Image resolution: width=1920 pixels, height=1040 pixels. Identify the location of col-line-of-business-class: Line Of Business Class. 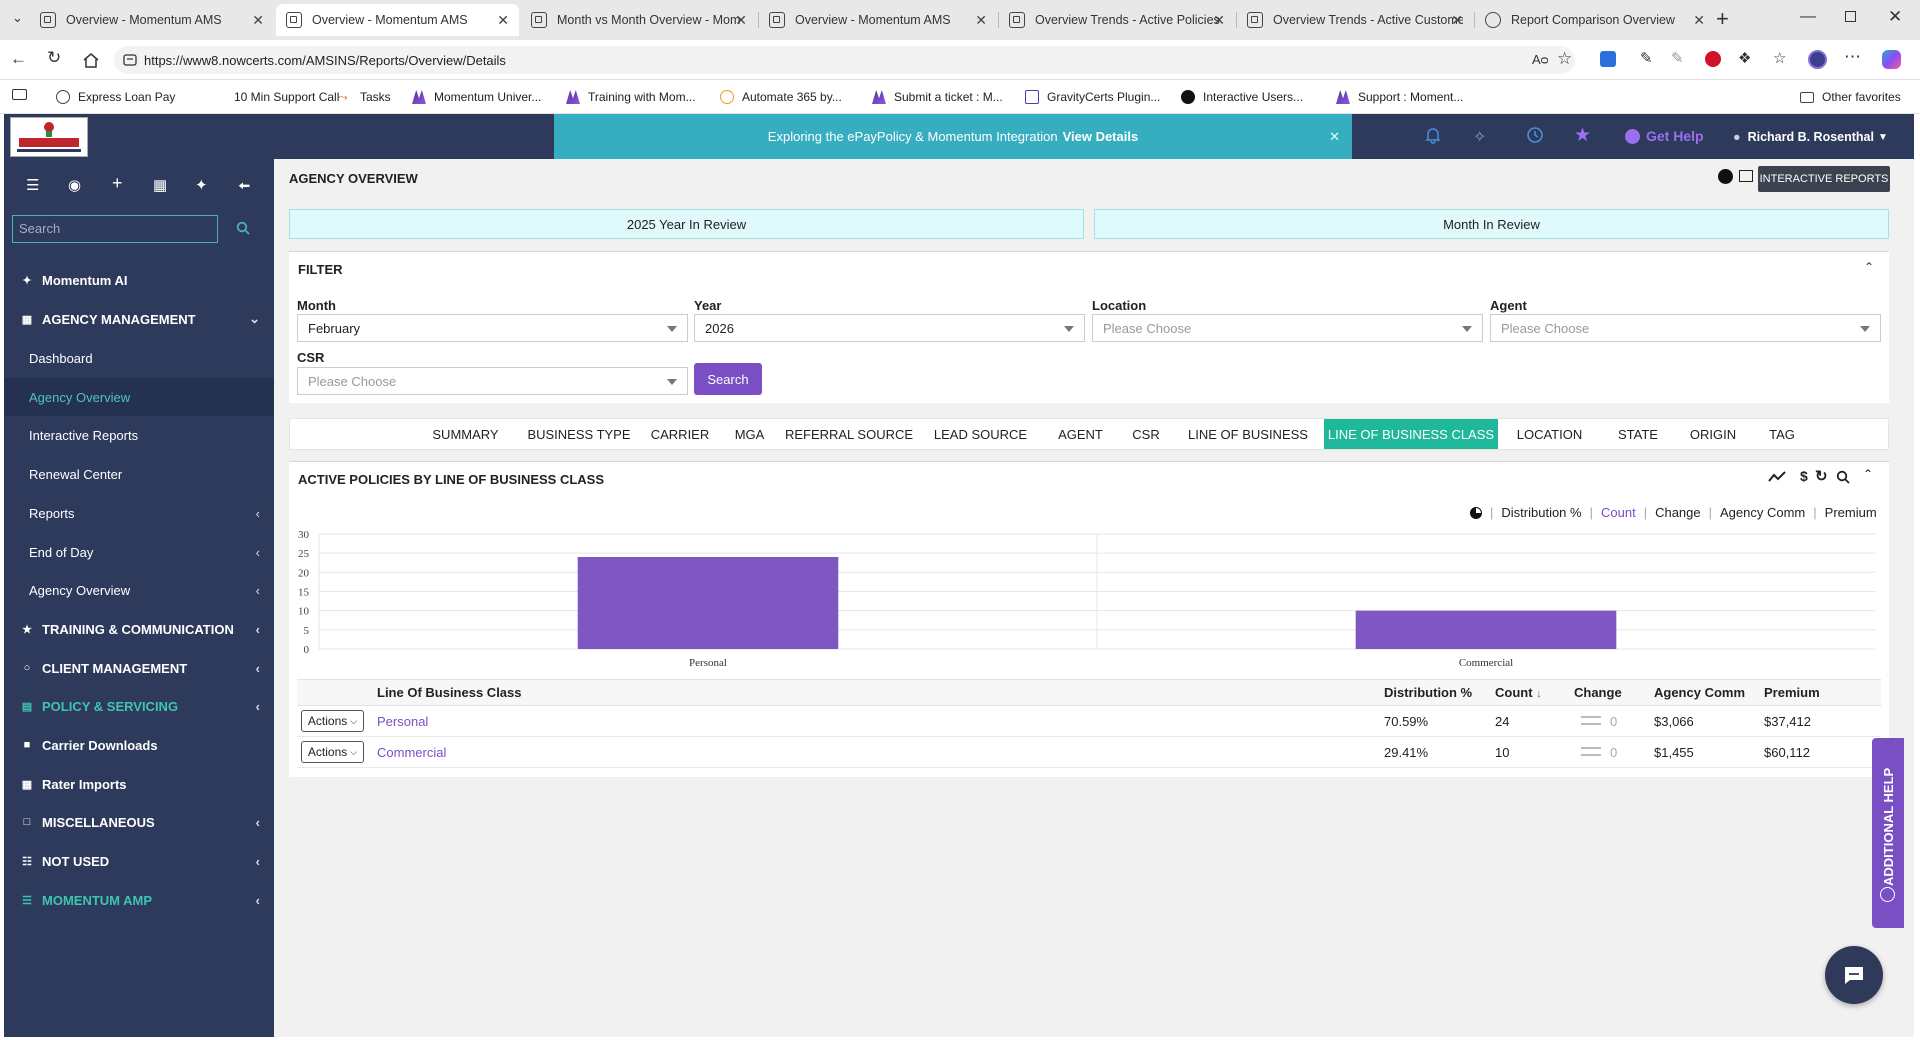
(449, 692).